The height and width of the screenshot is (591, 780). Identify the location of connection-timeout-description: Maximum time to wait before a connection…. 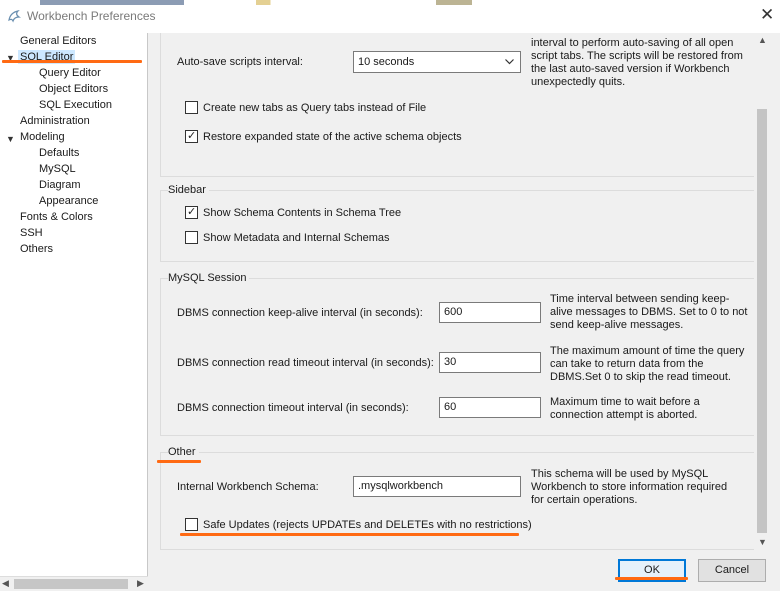
(625, 408).